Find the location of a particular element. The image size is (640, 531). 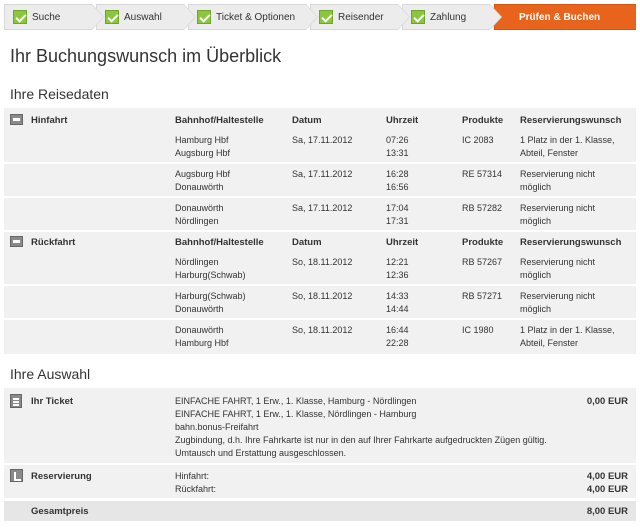

leg-arrival: 17:31 is located at coordinates (397, 221).